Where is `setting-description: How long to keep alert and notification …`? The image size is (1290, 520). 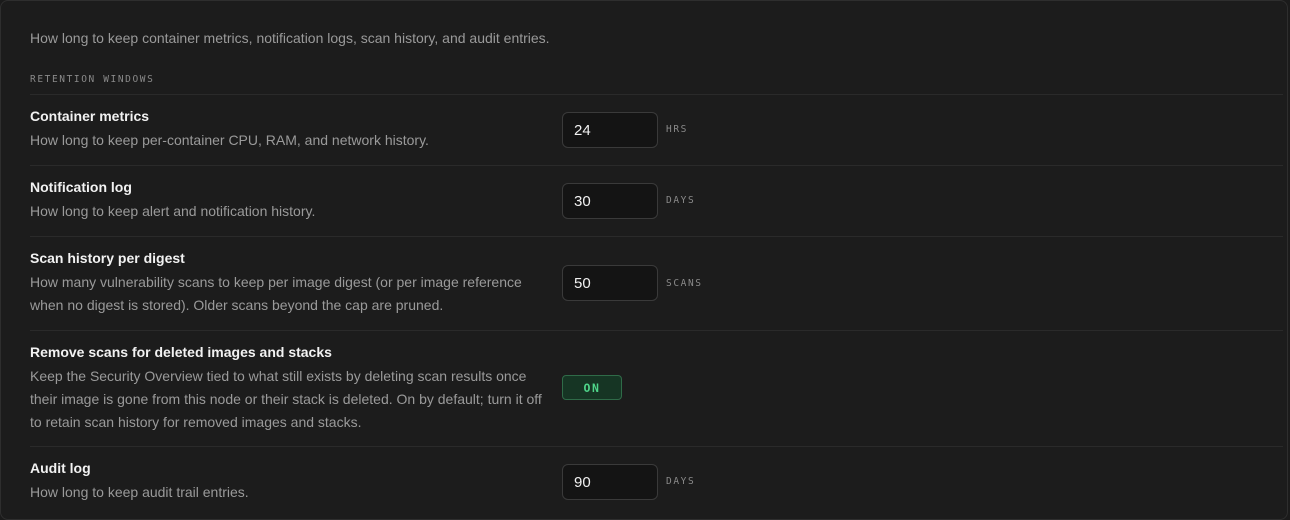
setting-description: How long to keep alert and notification … is located at coordinates (173, 211).